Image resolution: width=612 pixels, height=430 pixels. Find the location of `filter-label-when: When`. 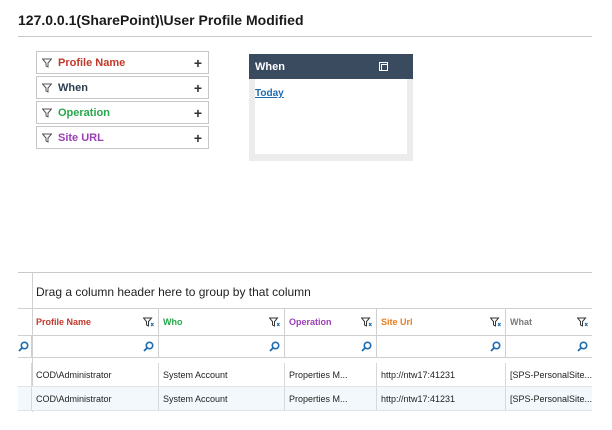

filter-label-when: When is located at coordinates (73, 87).